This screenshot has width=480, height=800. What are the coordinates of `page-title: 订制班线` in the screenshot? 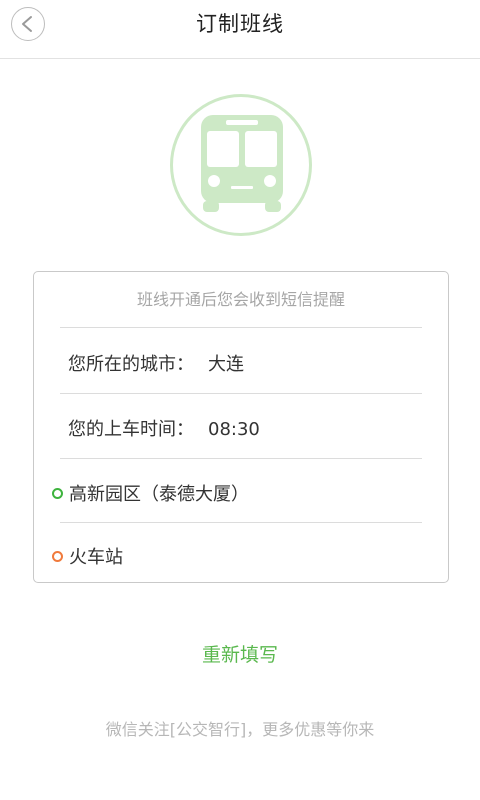 It's located at (240, 24).